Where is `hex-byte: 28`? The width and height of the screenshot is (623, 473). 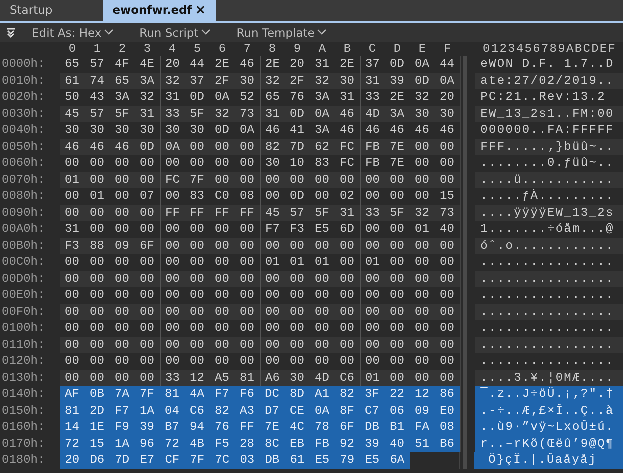 hex-byte: 28 is located at coordinates (247, 444).